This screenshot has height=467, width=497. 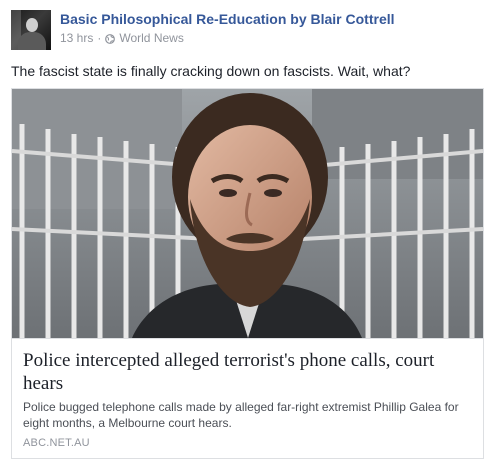 I want to click on article-domain: ABC.NET.AU, so click(x=56, y=443).